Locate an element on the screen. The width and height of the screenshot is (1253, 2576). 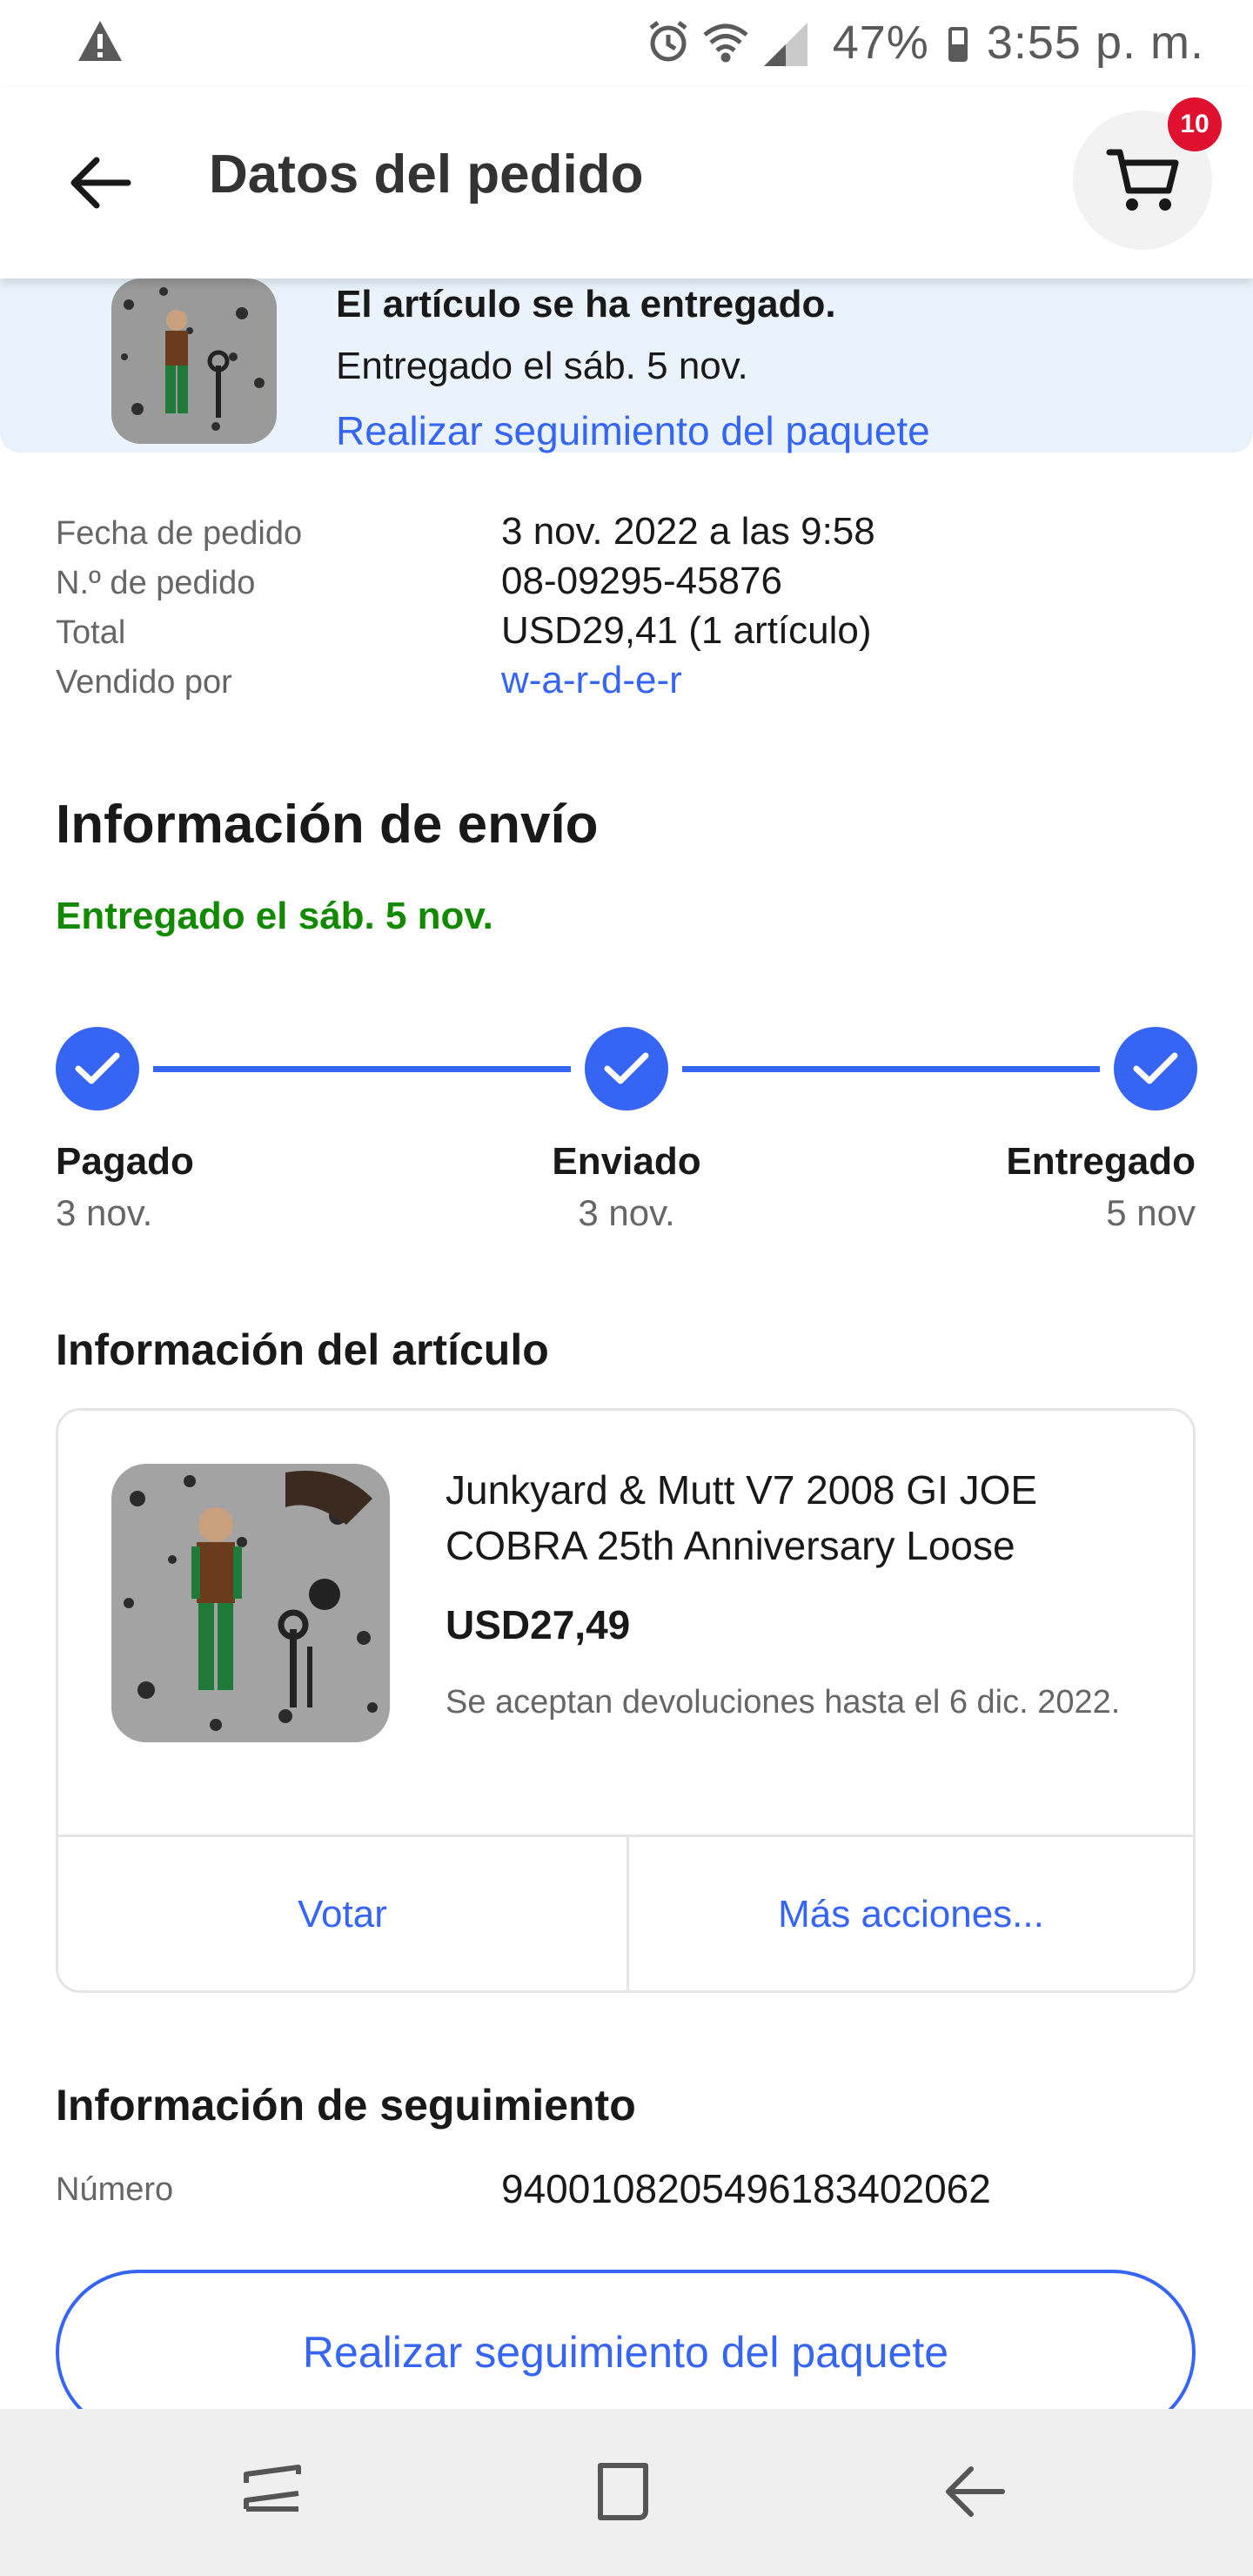
status-text: 47% 3:55 p. m. is located at coordinates (1018, 43).